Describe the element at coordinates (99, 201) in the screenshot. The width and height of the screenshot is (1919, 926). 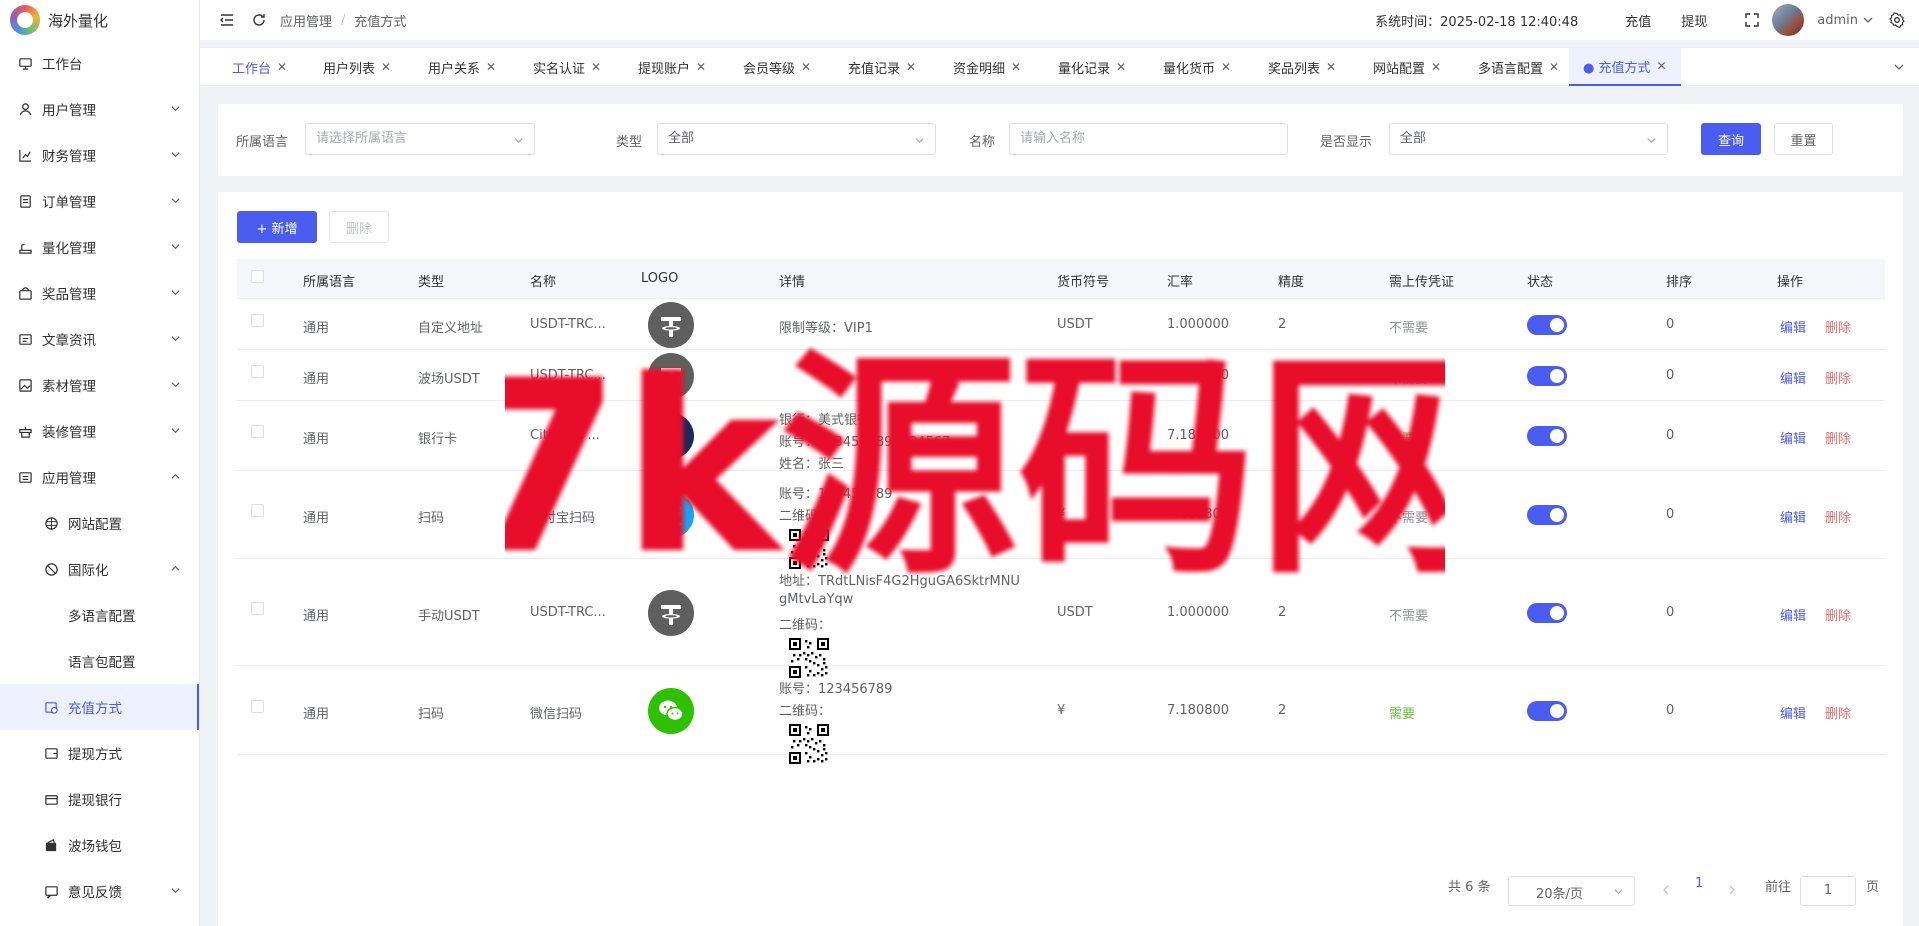
I see `sidebar-item-orders: 订单管理` at that location.